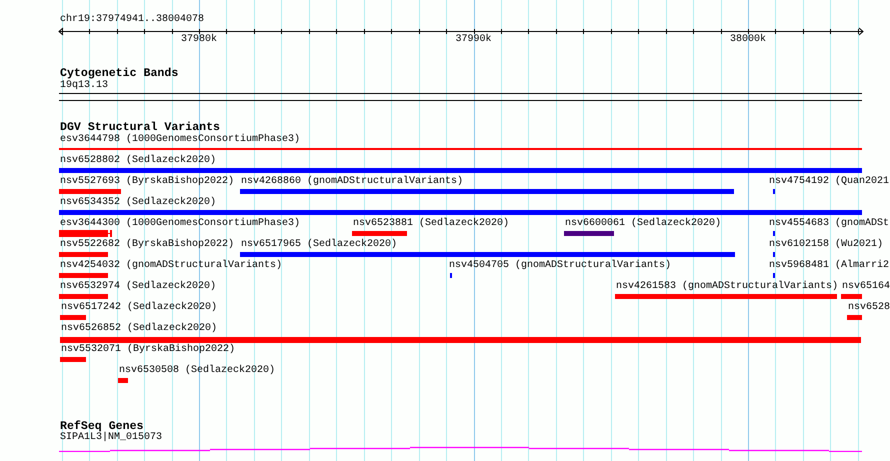 Image resolution: width=890 pixels, height=461 pixels. I want to click on feature-label: nsv4754192 (Quan2021, so click(829, 182).